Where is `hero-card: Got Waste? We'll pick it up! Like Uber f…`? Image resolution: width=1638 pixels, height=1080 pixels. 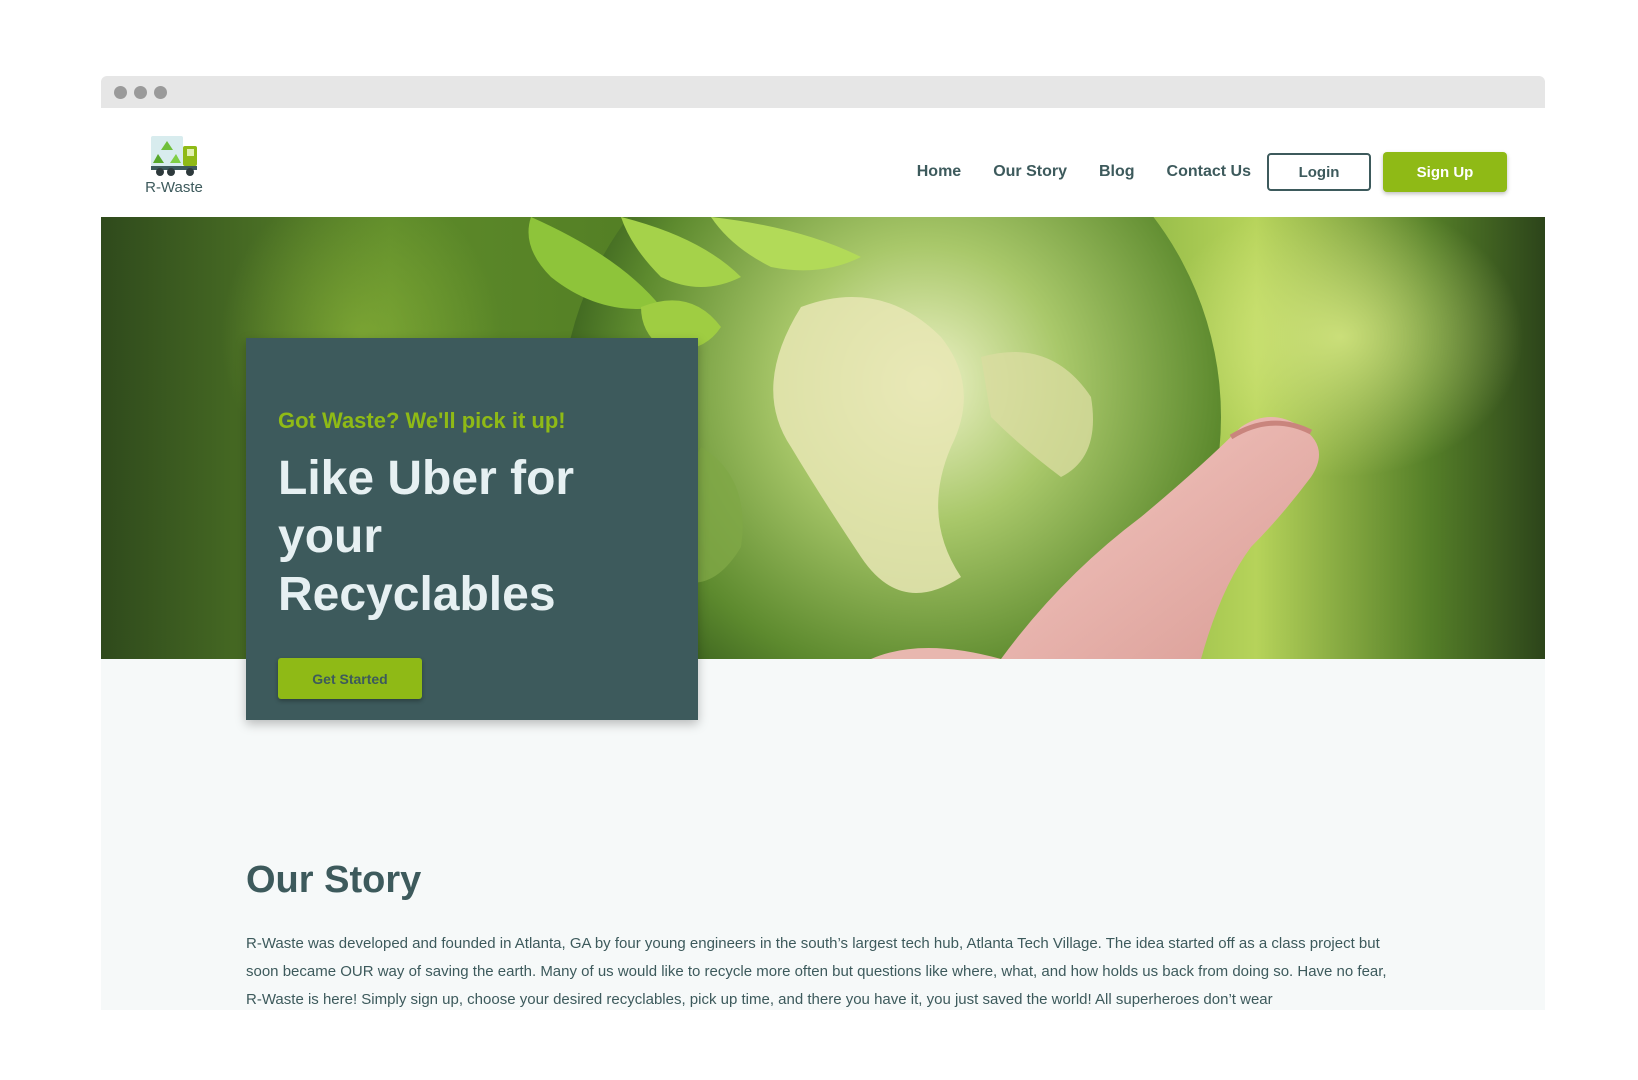 hero-card: Got Waste? We'll pick it up! Like Uber f… is located at coordinates (472, 529).